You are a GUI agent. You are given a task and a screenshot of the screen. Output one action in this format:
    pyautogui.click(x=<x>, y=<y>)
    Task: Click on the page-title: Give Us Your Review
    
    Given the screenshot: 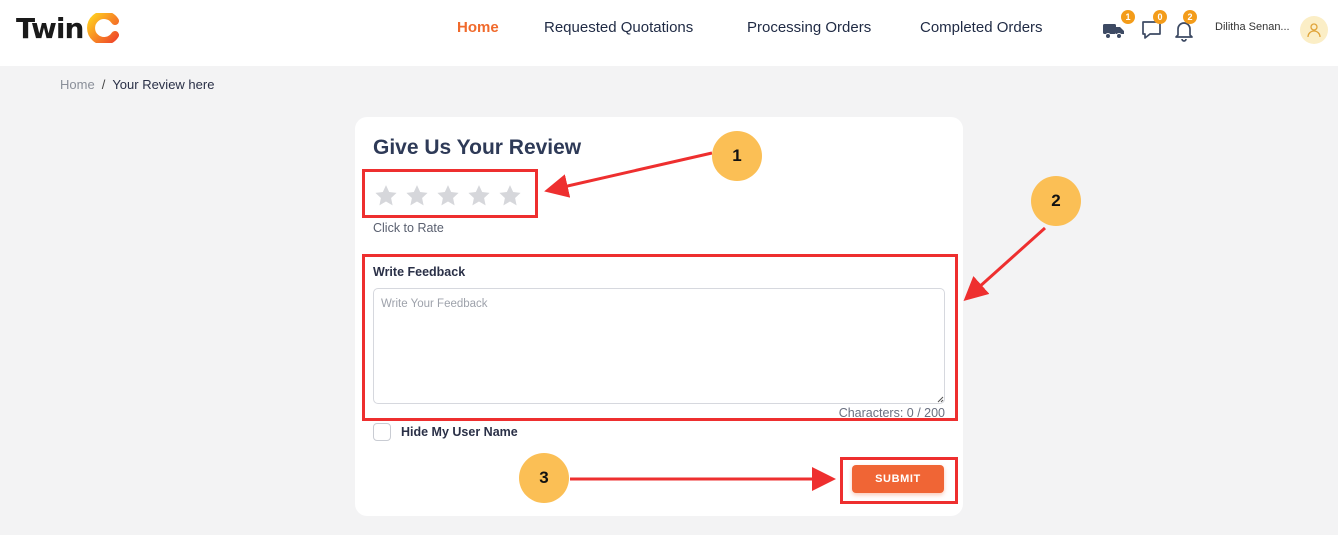 What is the action you would take?
    pyautogui.click(x=477, y=147)
    